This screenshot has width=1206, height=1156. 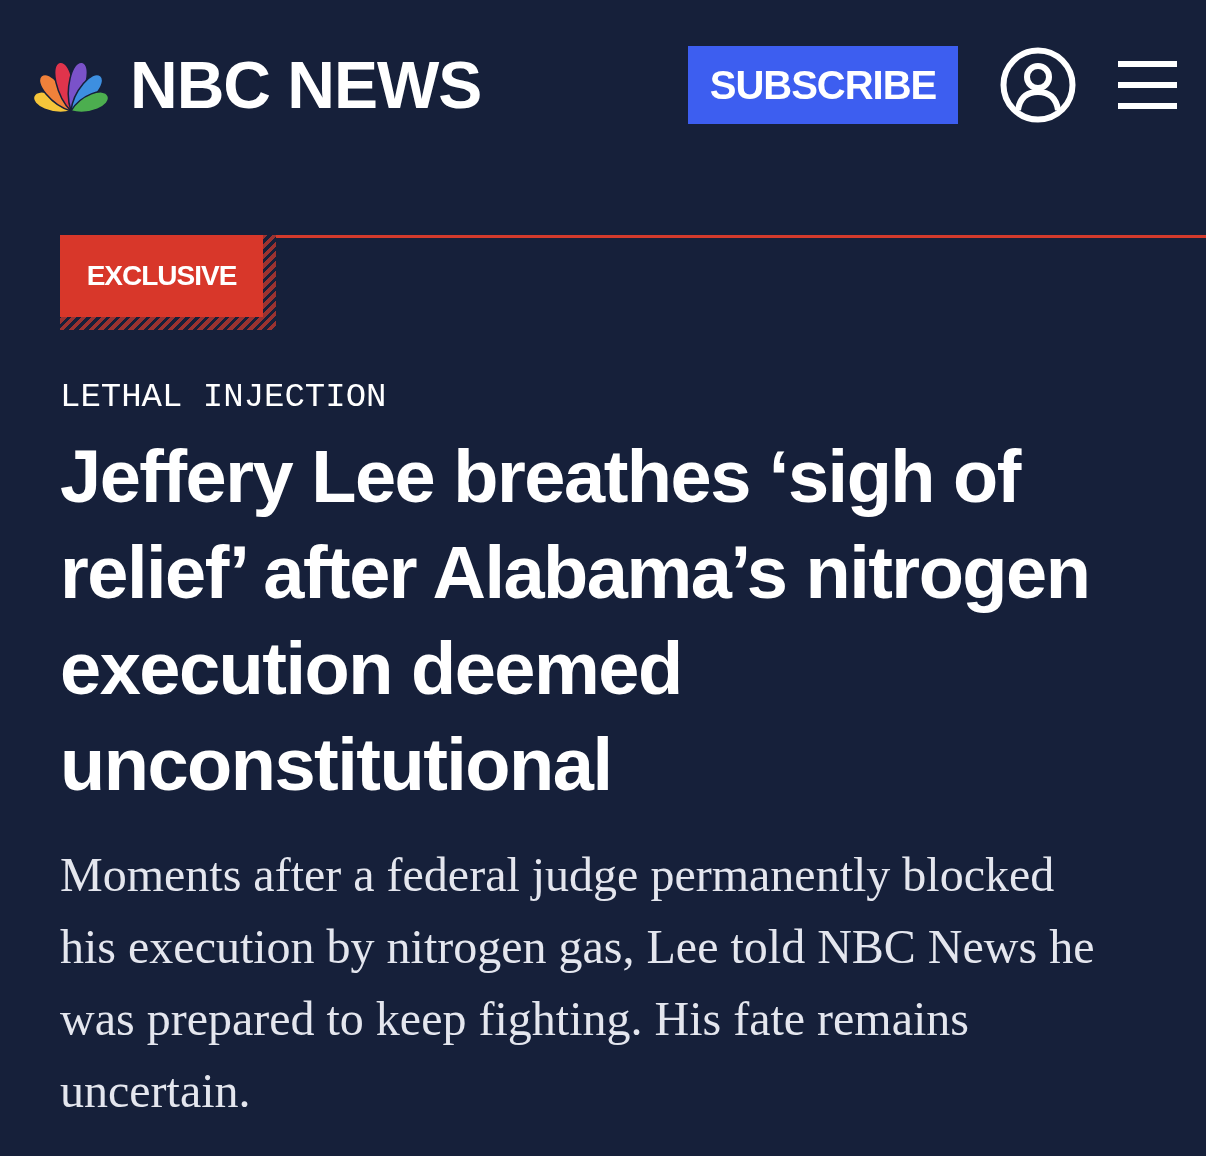 What do you see at coordinates (168, 282) in the screenshot?
I see `exclusive-badge: EXCLUSIVE` at bounding box center [168, 282].